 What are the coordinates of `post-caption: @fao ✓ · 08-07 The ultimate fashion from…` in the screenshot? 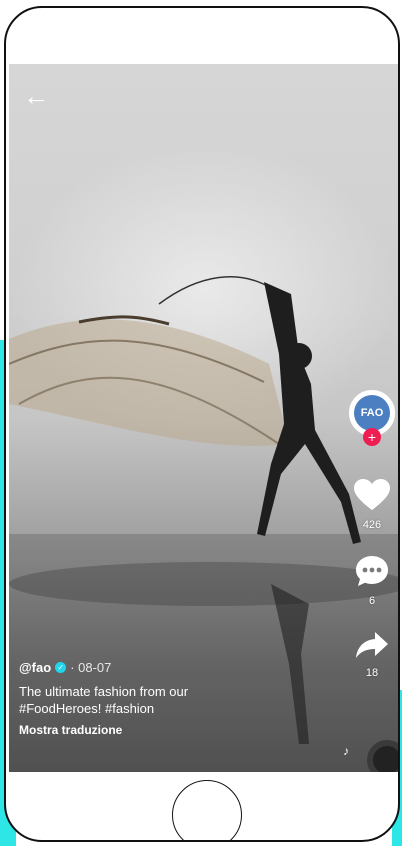 It's located at (169, 698).